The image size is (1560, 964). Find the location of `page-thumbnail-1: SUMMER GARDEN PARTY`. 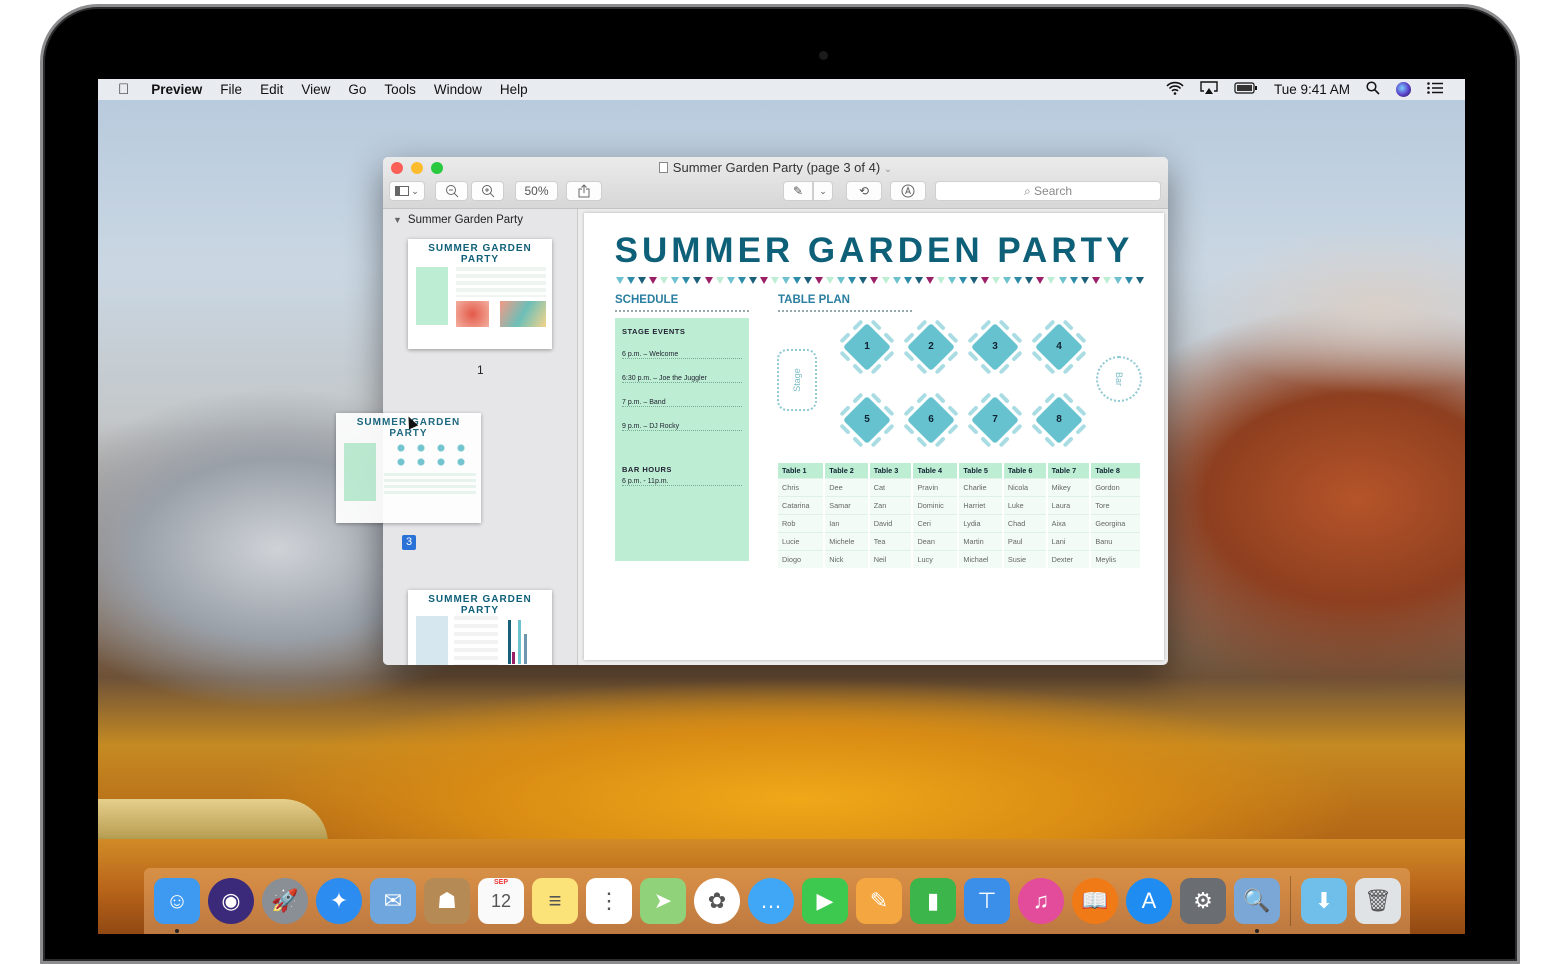

page-thumbnail-1: SUMMER GARDEN PARTY is located at coordinates (480, 294).